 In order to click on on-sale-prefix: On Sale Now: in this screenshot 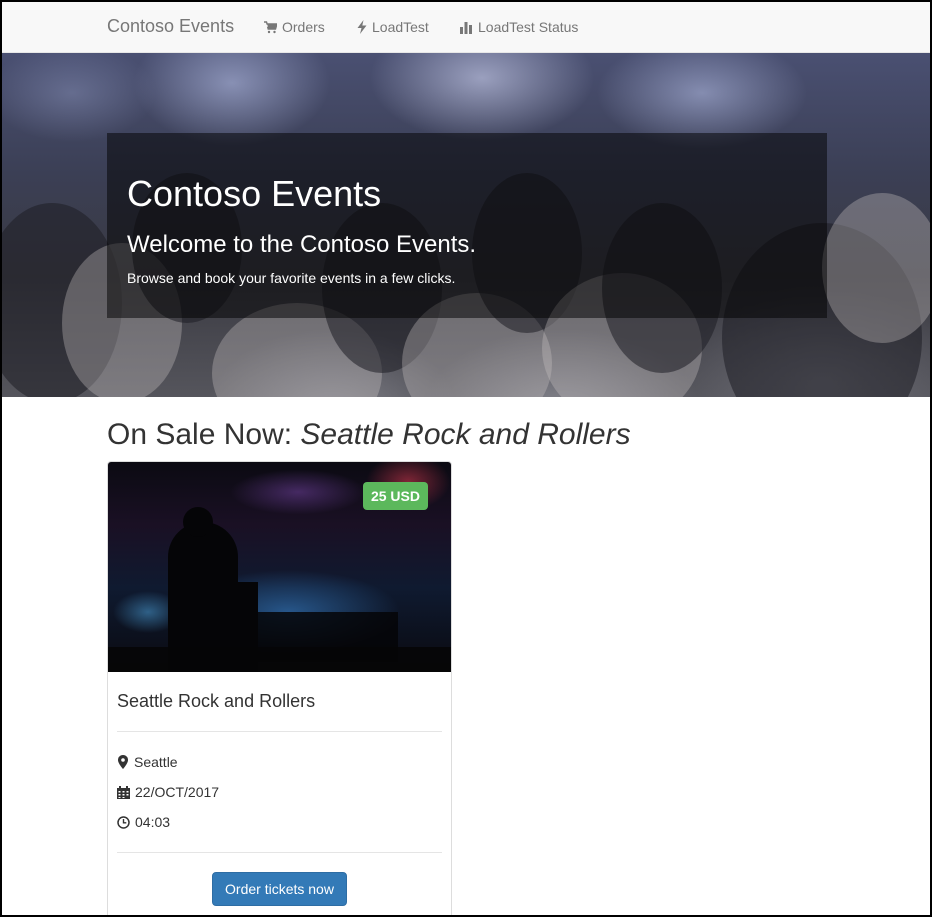, I will do `click(204, 434)`.